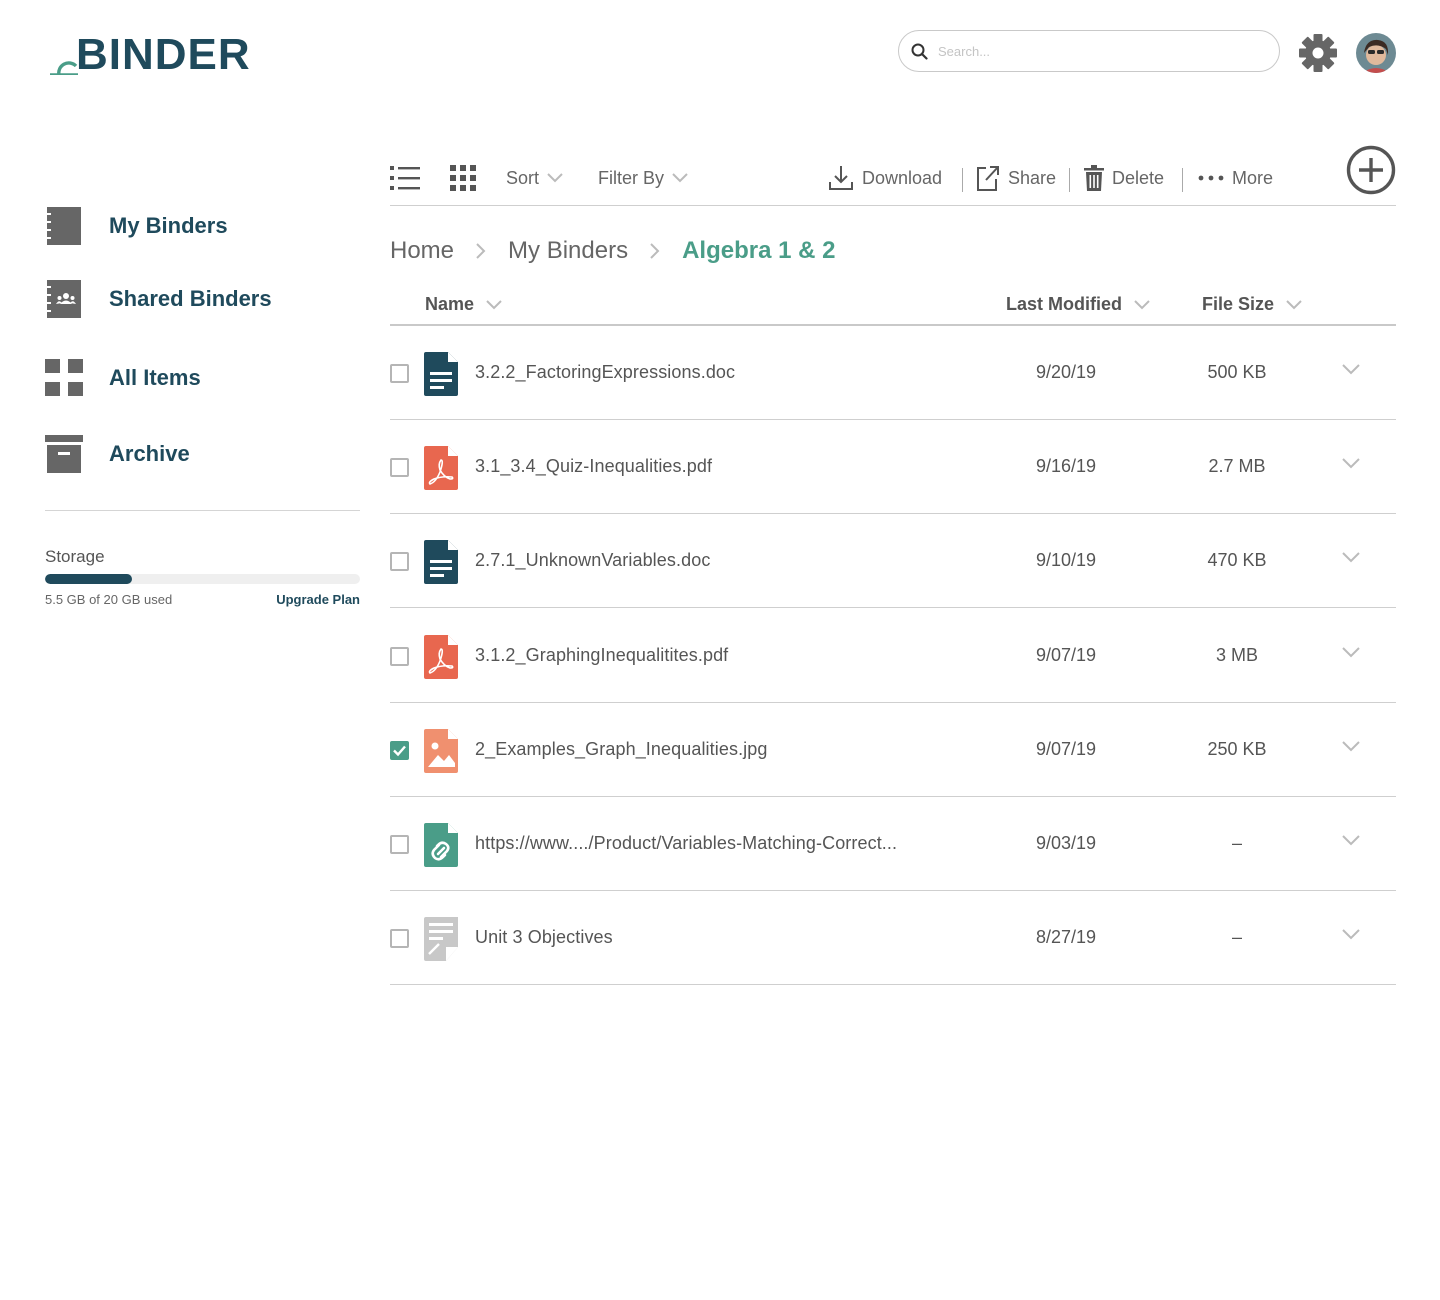  Describe the element at coordinates (1236, 654) in the screenshot. I see `file-size: 3 MB` at that location.